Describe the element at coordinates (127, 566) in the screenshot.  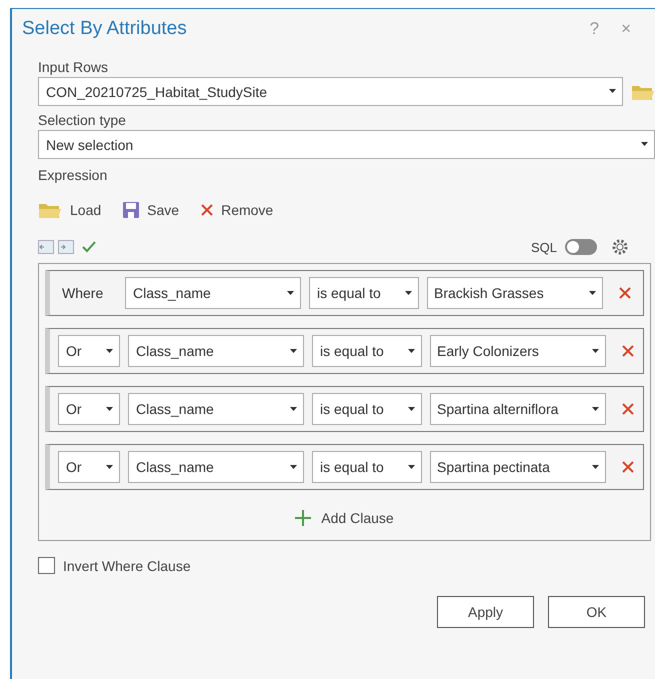
I see `checkbox-label: Invert Where Clause` at that location.